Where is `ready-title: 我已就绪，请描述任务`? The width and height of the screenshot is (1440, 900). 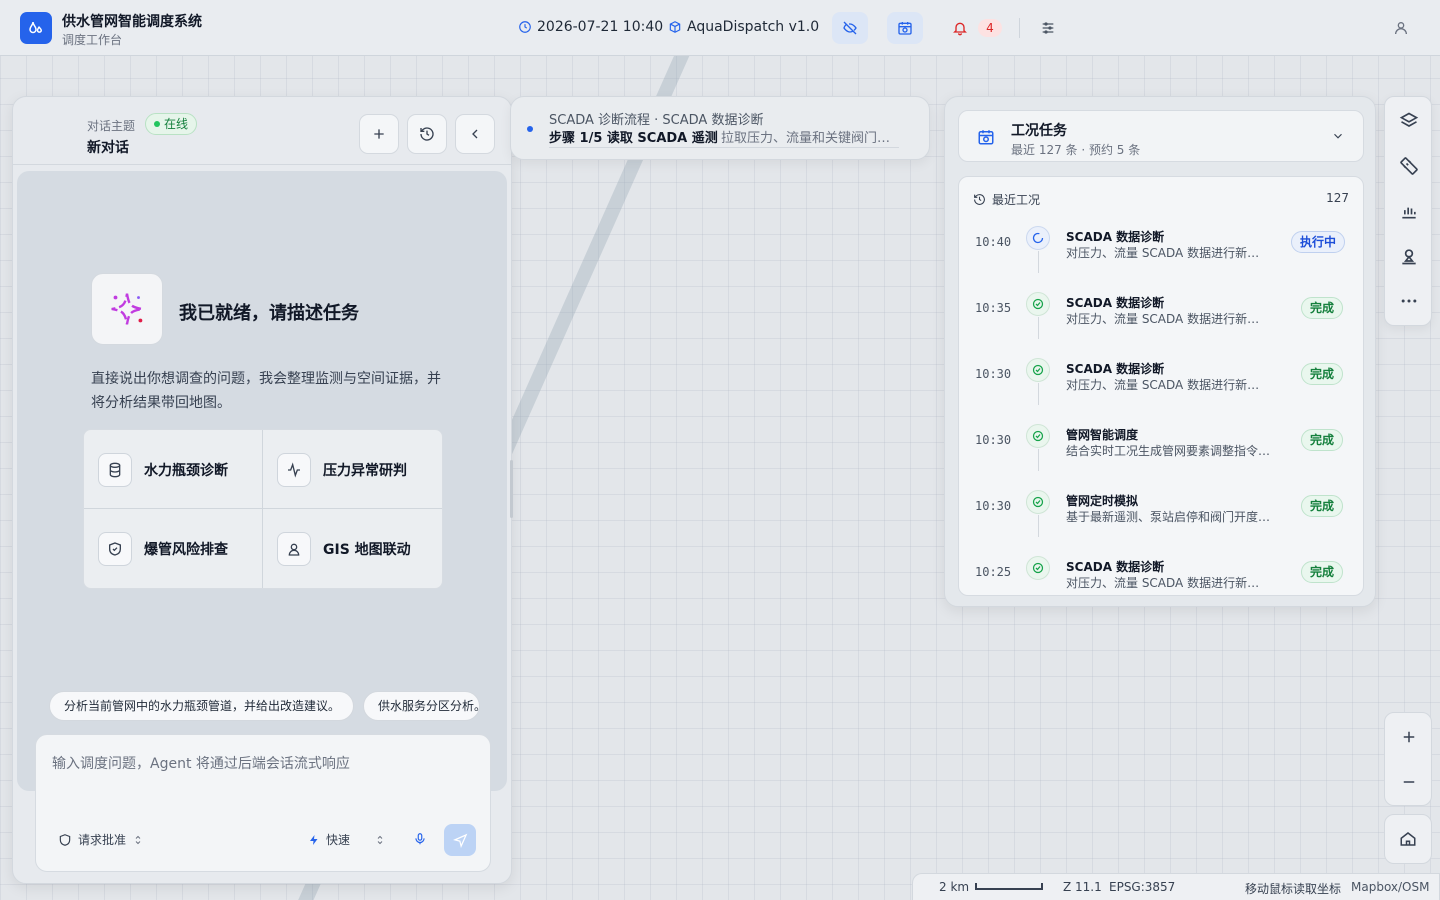 ready-title: 我已就绪，请描述任务 is located at coordinates (269, 313).